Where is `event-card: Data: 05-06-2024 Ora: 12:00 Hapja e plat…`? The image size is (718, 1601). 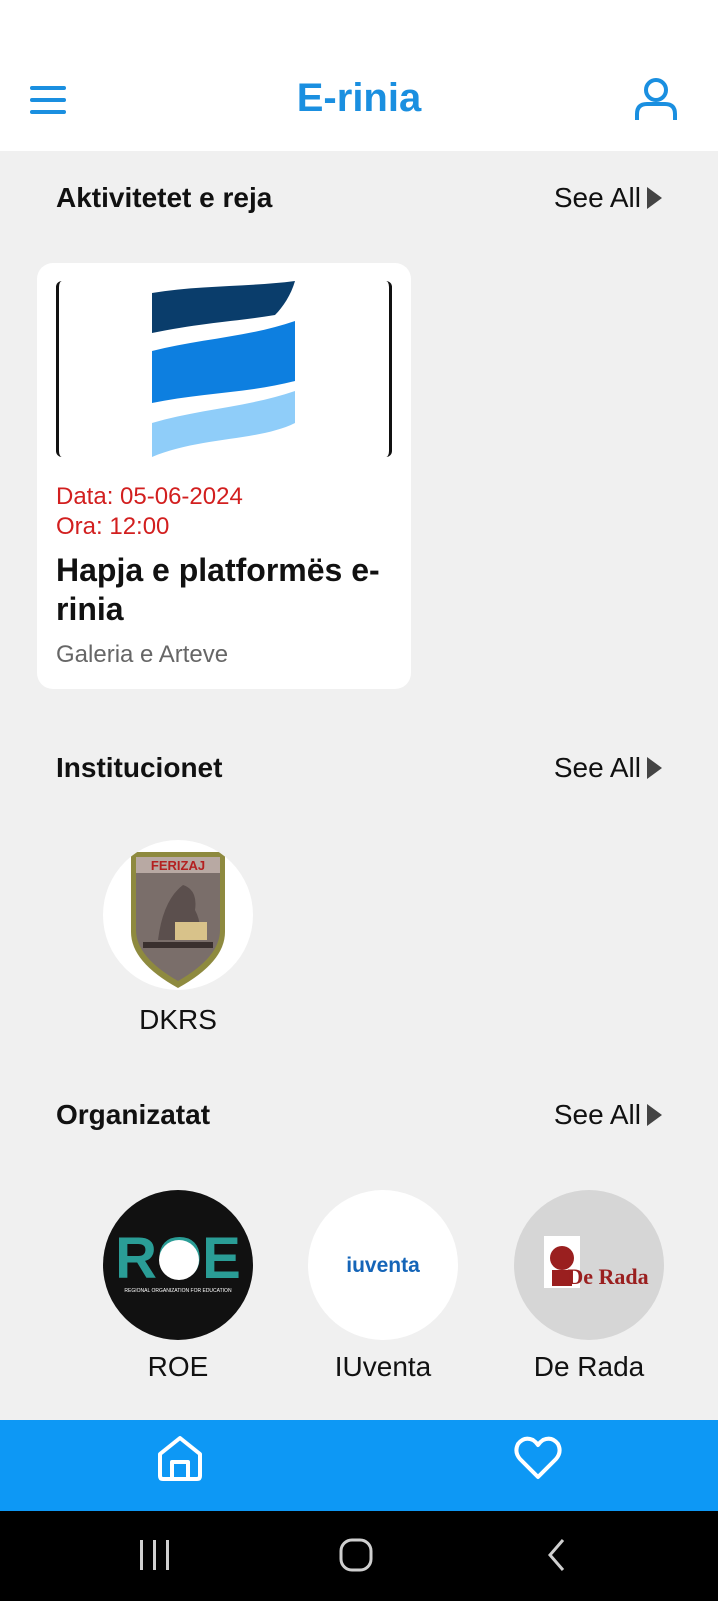
event-card: Data: 05-06-2024 Ora: 12:00 Hapja e plat… is located at coordinates (224, 476).